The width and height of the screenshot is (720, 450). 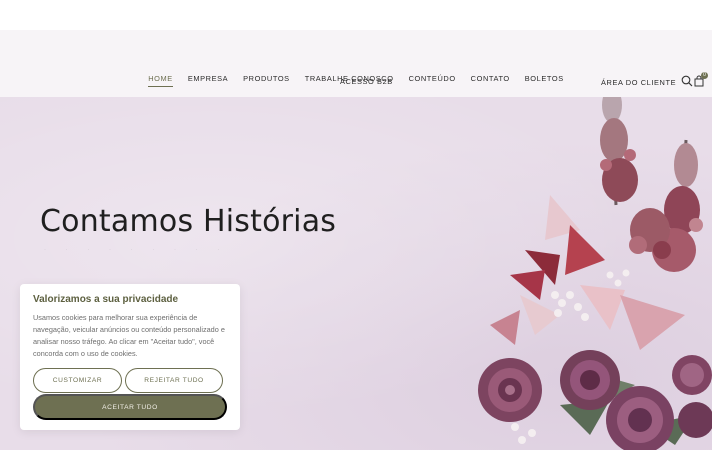 I want to click on customize-button: CUSTOMIZAR, so click(x=77, y=380).